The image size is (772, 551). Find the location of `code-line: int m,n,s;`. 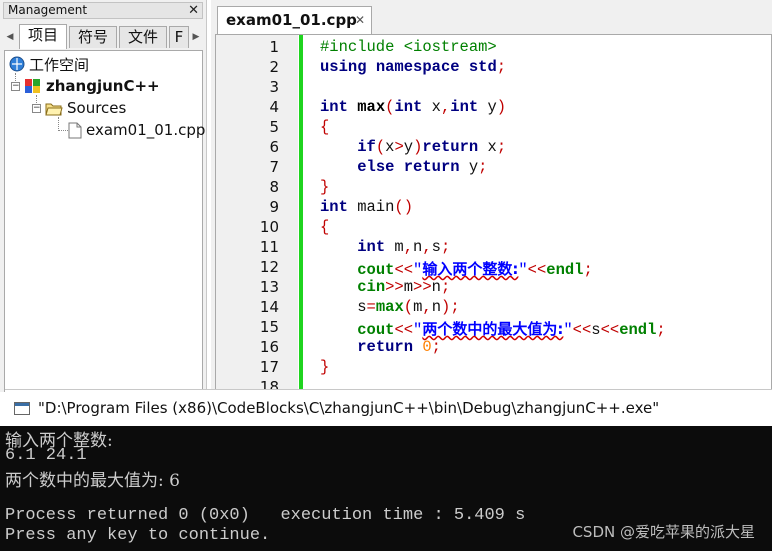

code-line: int m,n,s; is located at coordinates (385, 247).